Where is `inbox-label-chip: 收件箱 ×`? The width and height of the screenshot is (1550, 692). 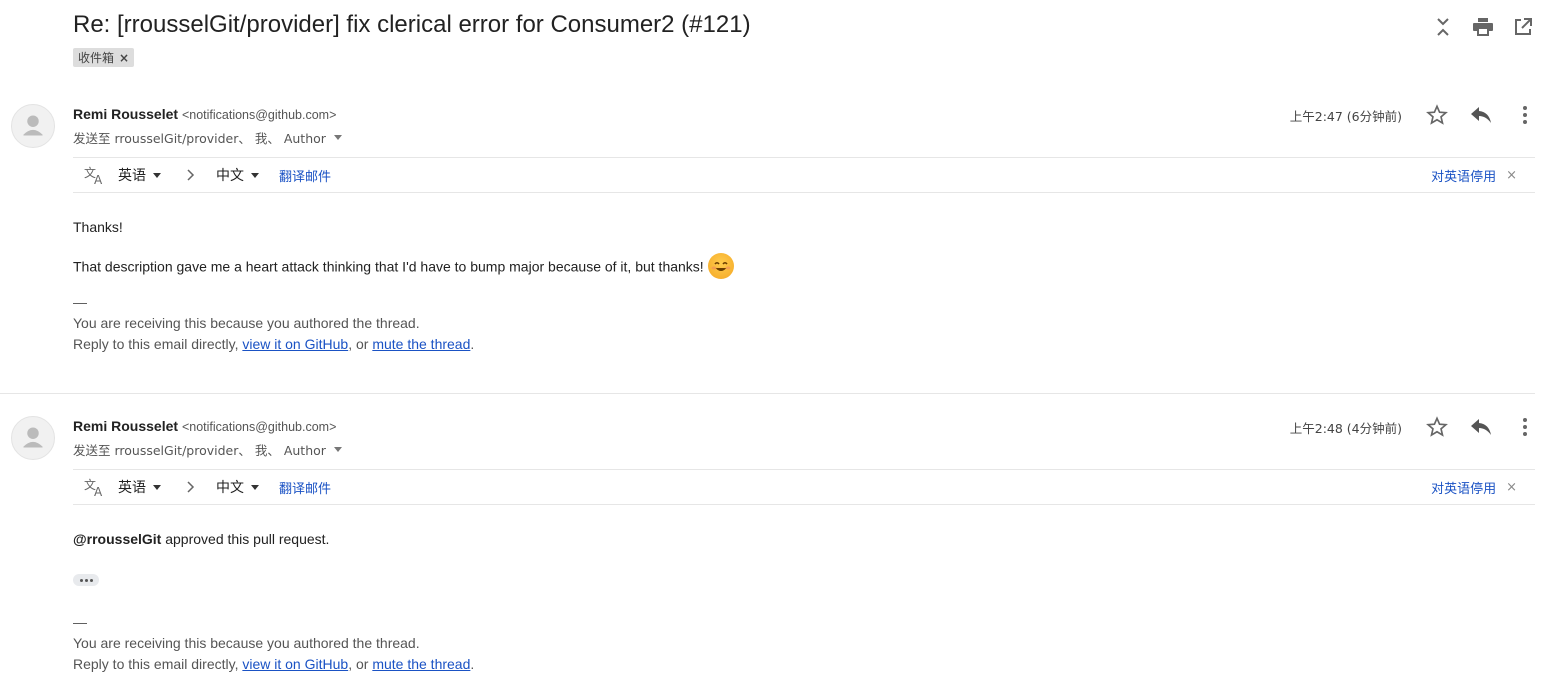 inbox-label-chip: 收件箱 × is located at coordinates (104, 57).